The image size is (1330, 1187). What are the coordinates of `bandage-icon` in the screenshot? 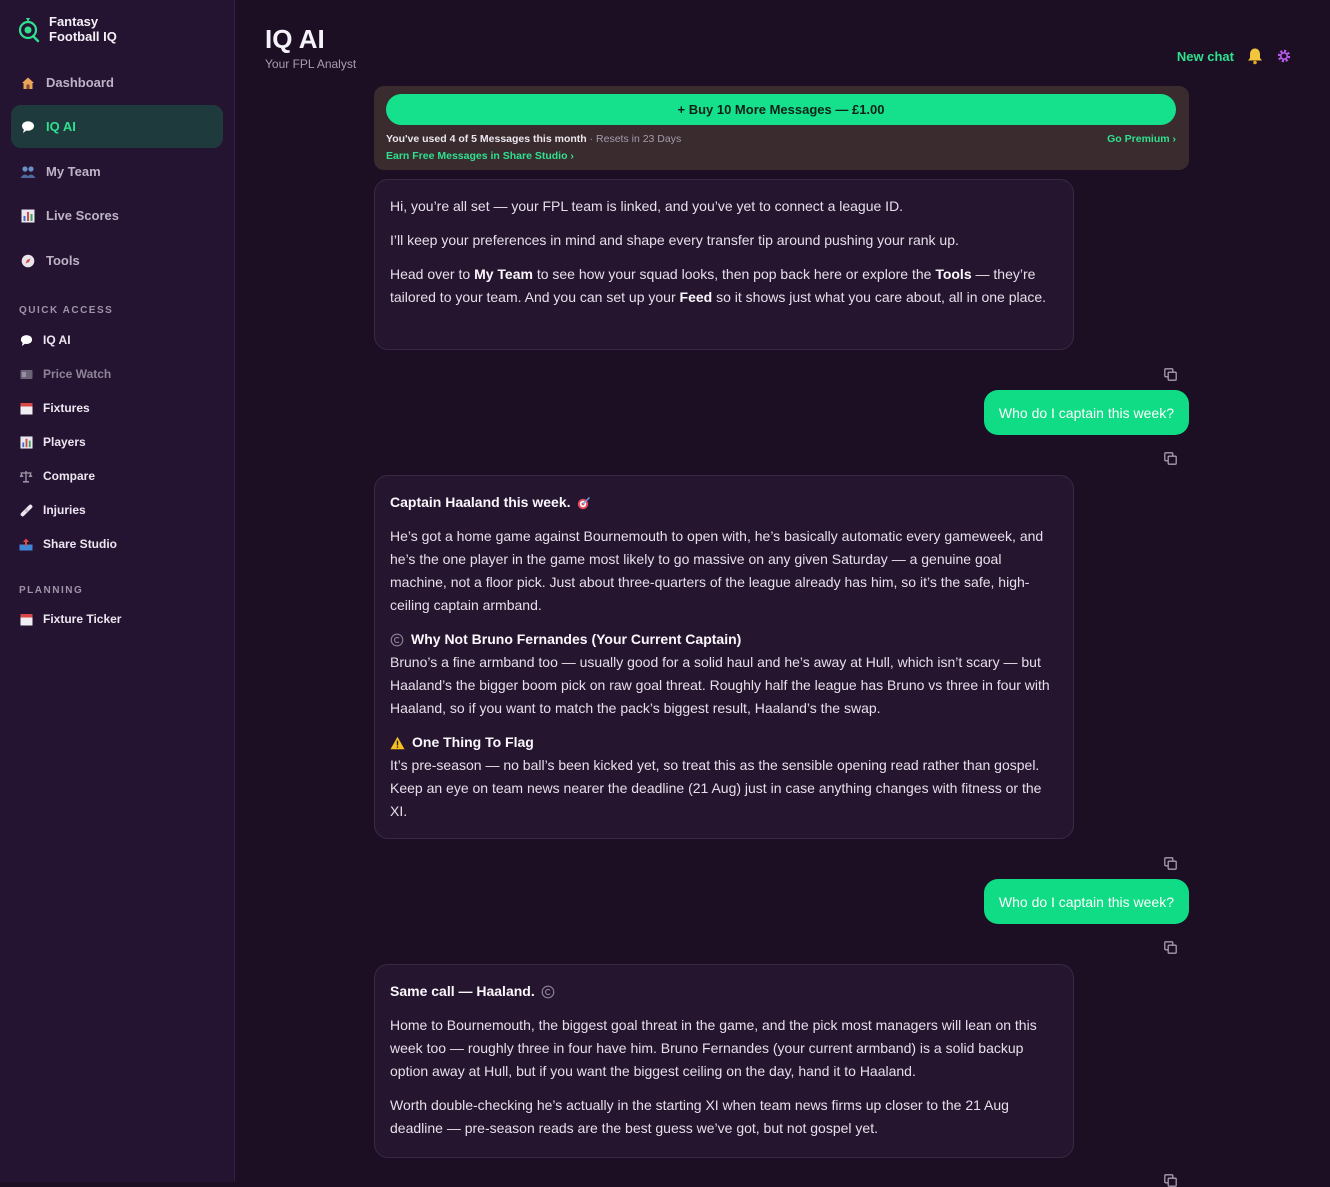 It's located at (26, 510).